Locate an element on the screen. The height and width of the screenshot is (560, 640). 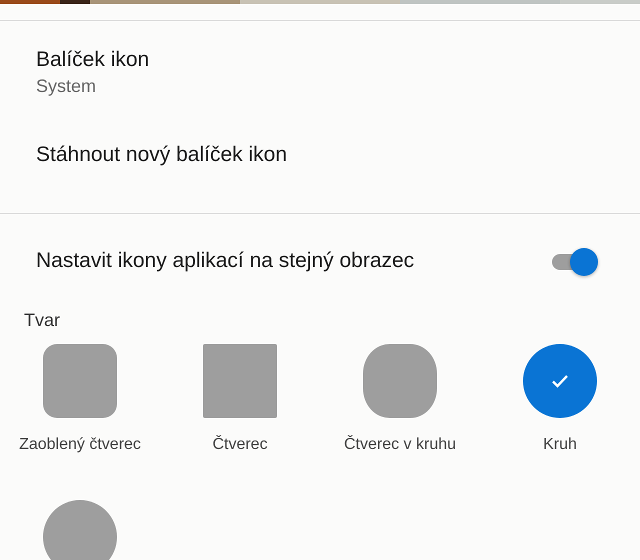
shape-label: Zaoblený čtverec is located at coordinates (80, 445).